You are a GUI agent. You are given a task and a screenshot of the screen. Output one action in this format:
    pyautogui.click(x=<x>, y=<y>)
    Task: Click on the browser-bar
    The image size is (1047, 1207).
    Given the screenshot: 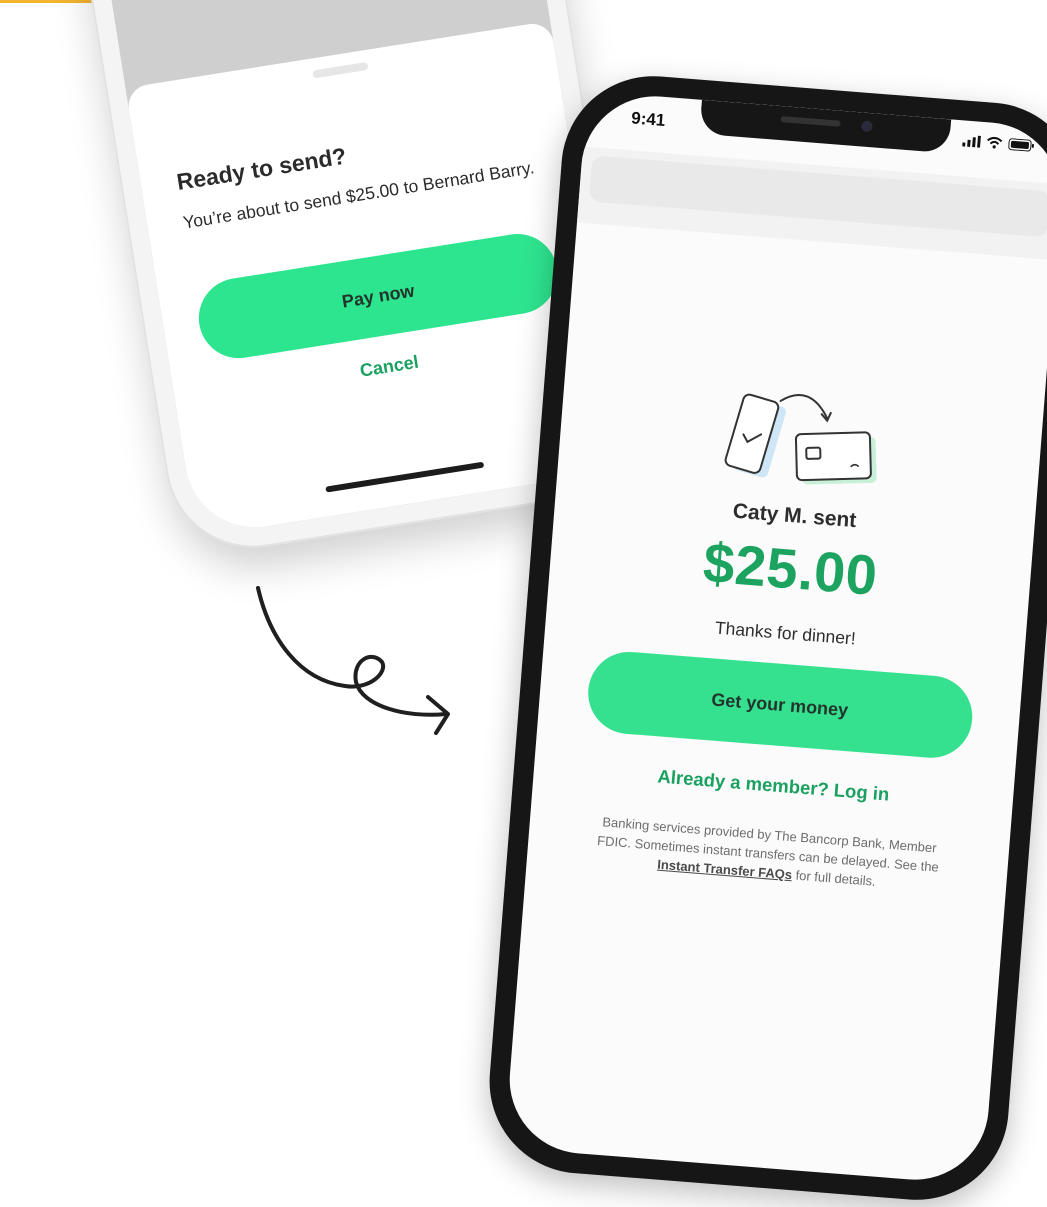 What is the action you would take?
    pyautogui.click(x=811, y=203)
    